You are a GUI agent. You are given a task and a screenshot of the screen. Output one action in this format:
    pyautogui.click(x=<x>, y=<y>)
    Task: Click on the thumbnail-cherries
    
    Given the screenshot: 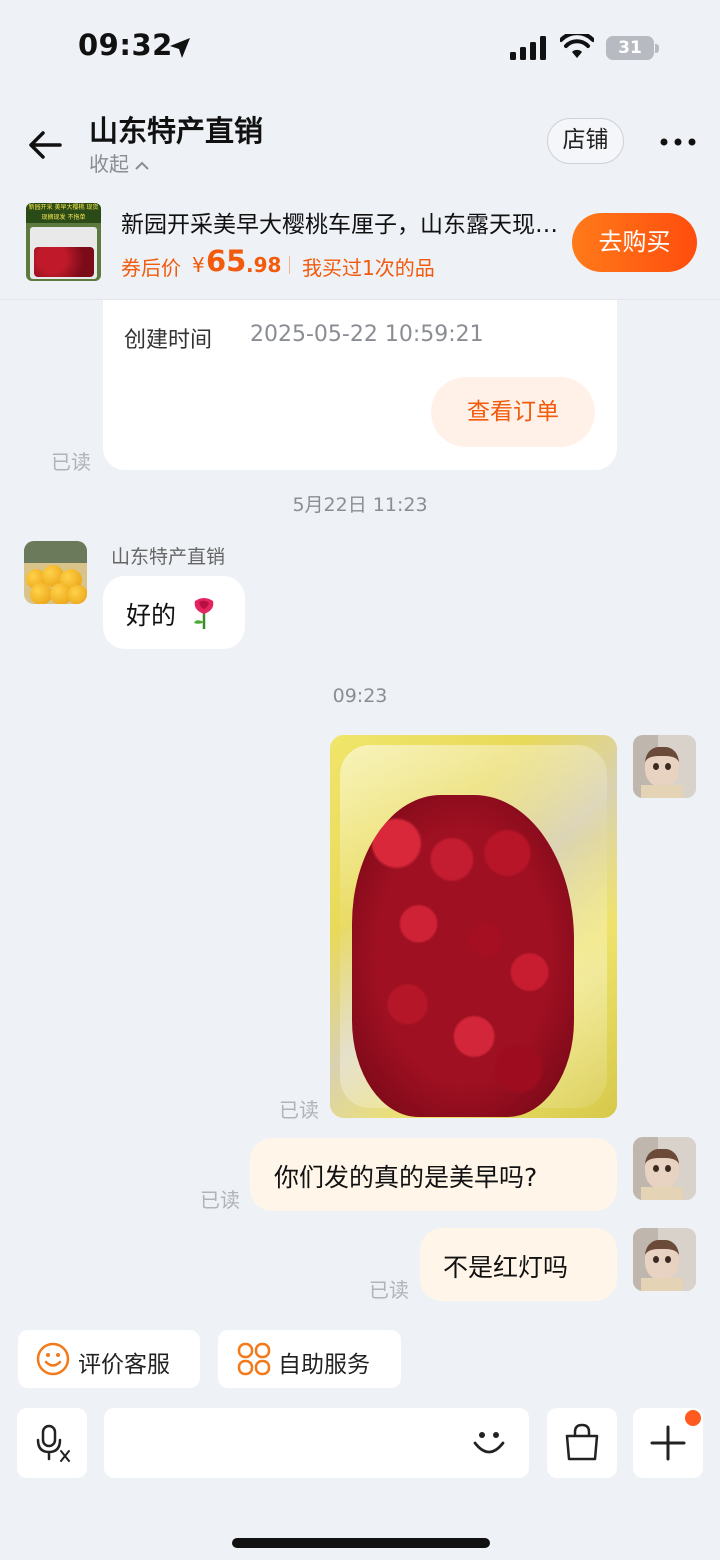 What is the action you would take?
    pyautogui.click(x=64, y=262)
    